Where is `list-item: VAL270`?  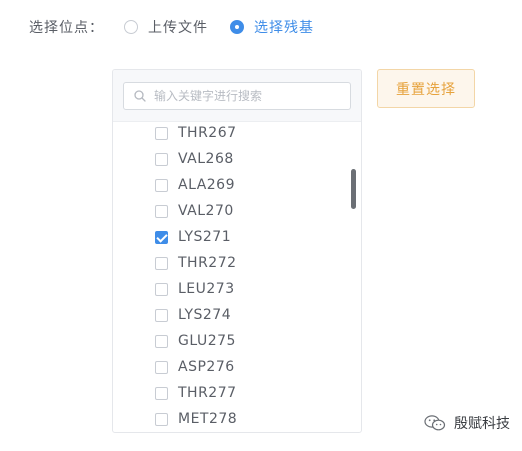
list-item: VAL270 is located at coordinates (228, 211).